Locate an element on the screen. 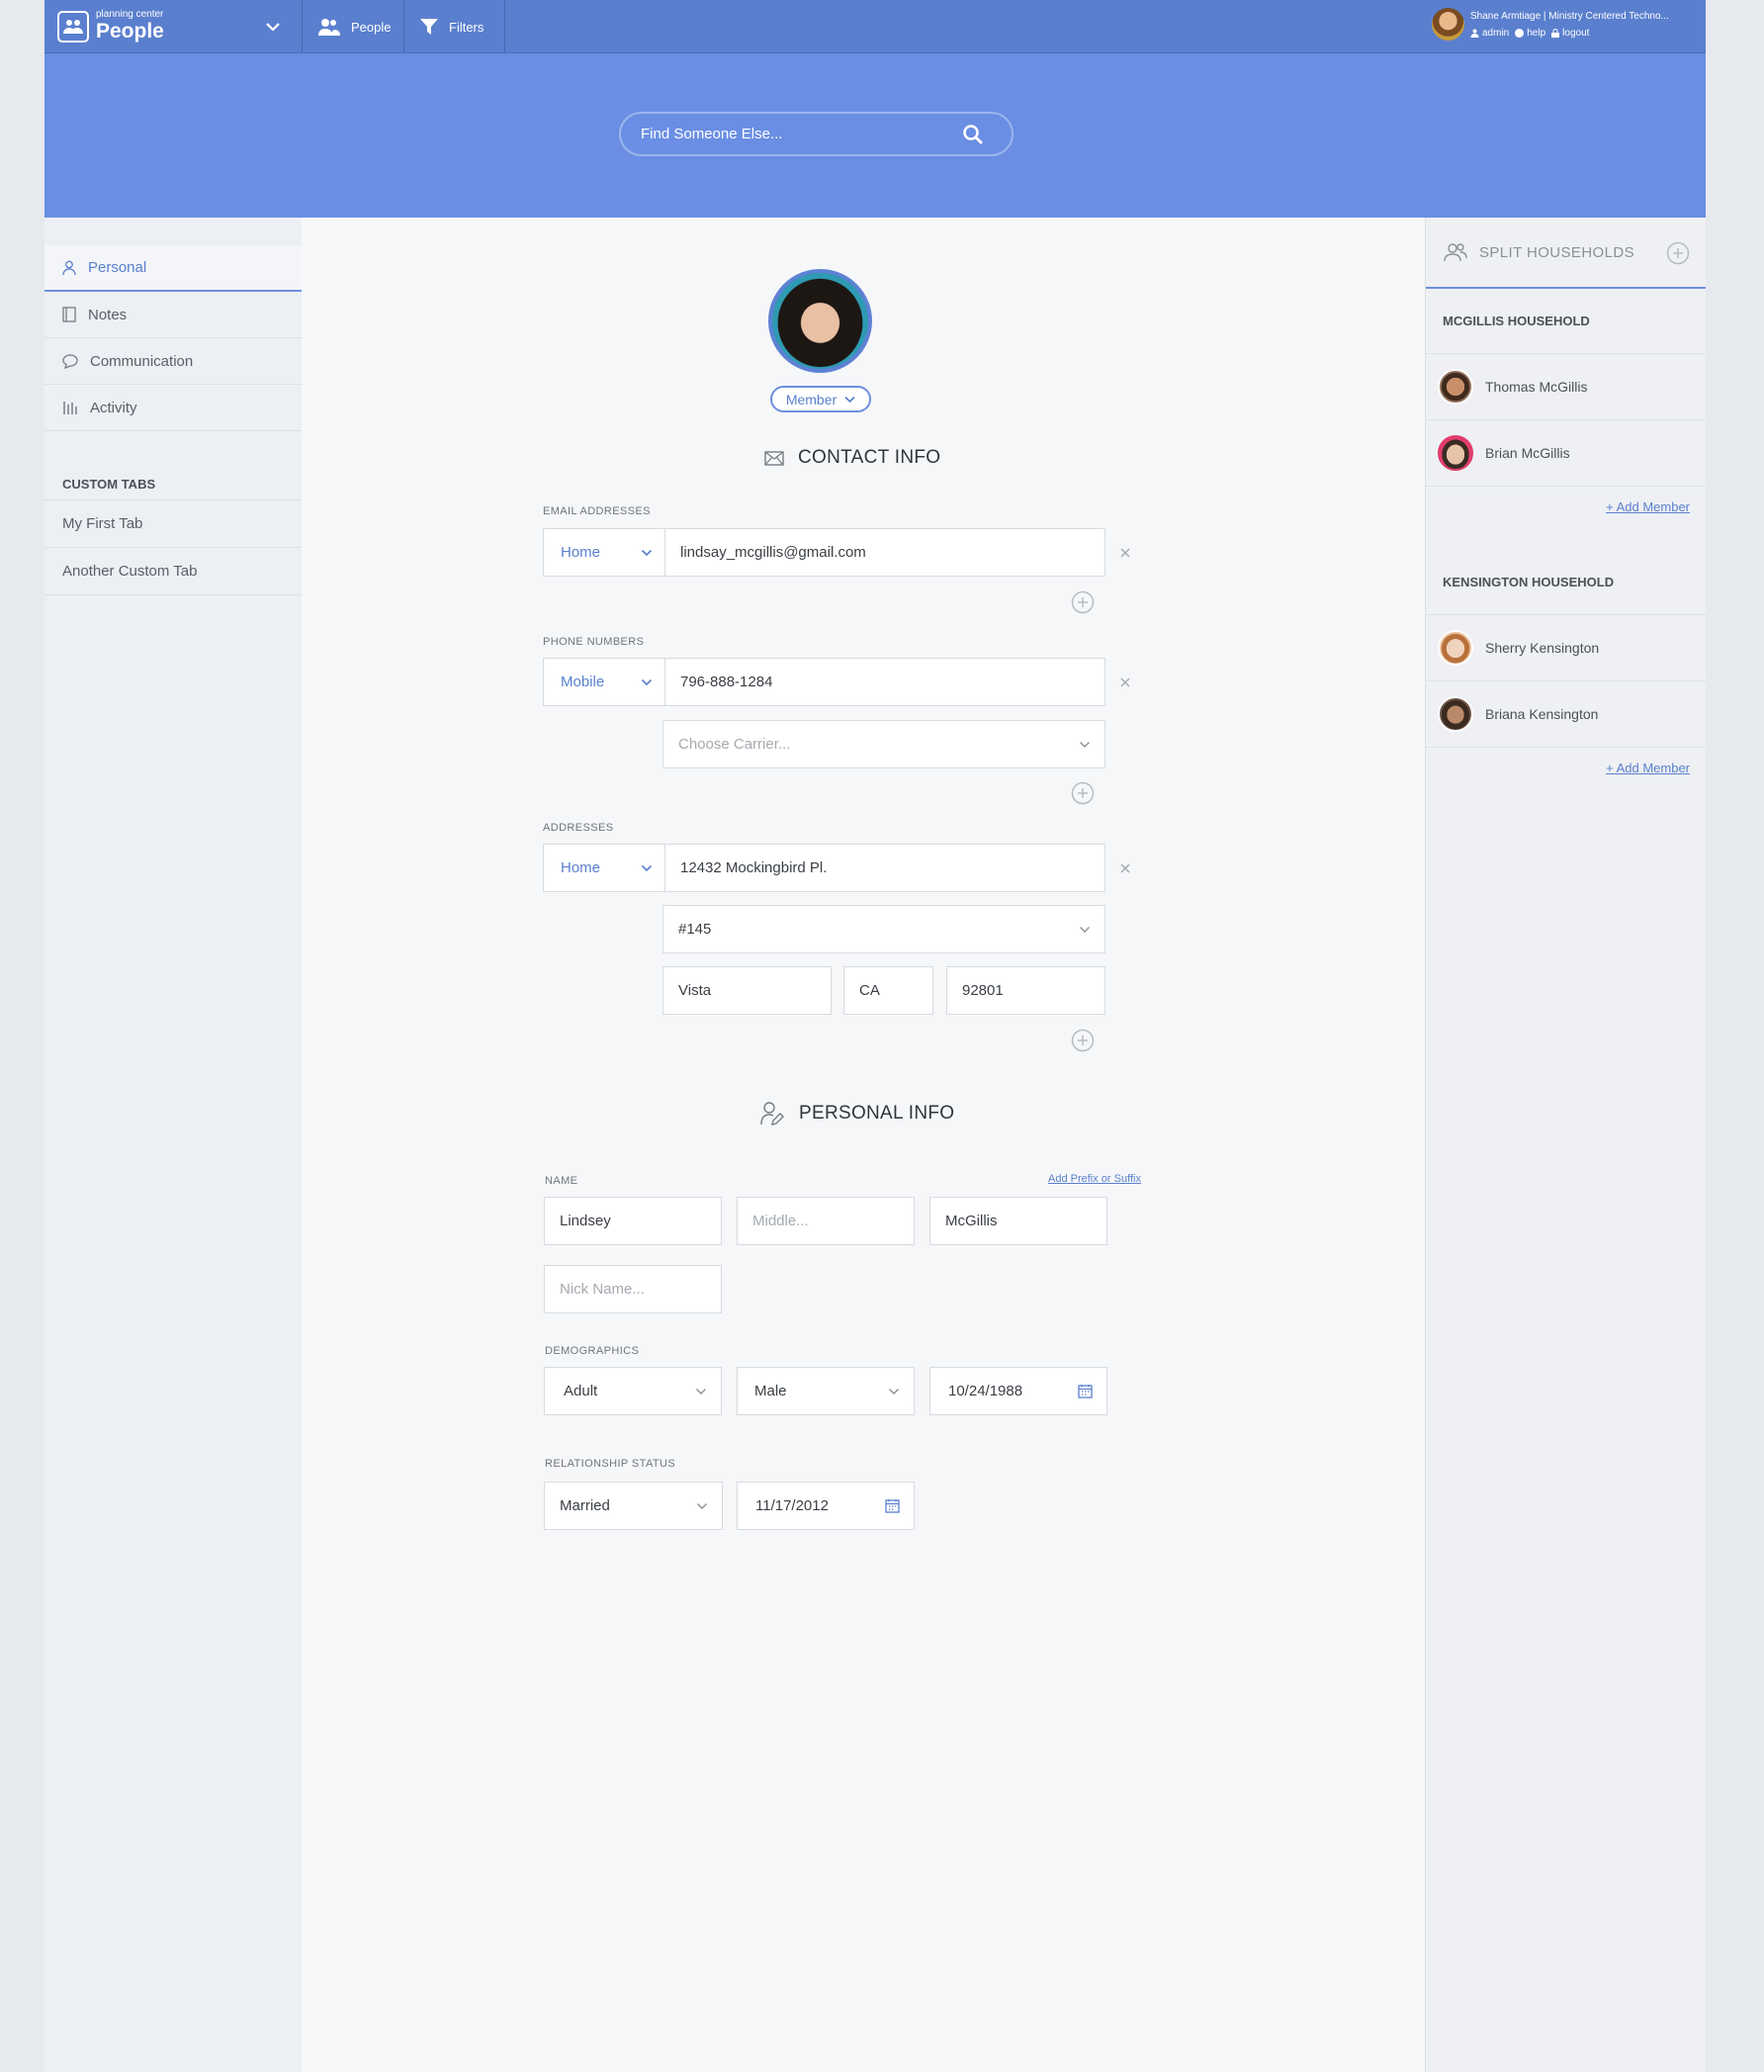 The height and width of the screenshot is (2072, 1764). add-address-icon is located at coordinates (1083, 1040).